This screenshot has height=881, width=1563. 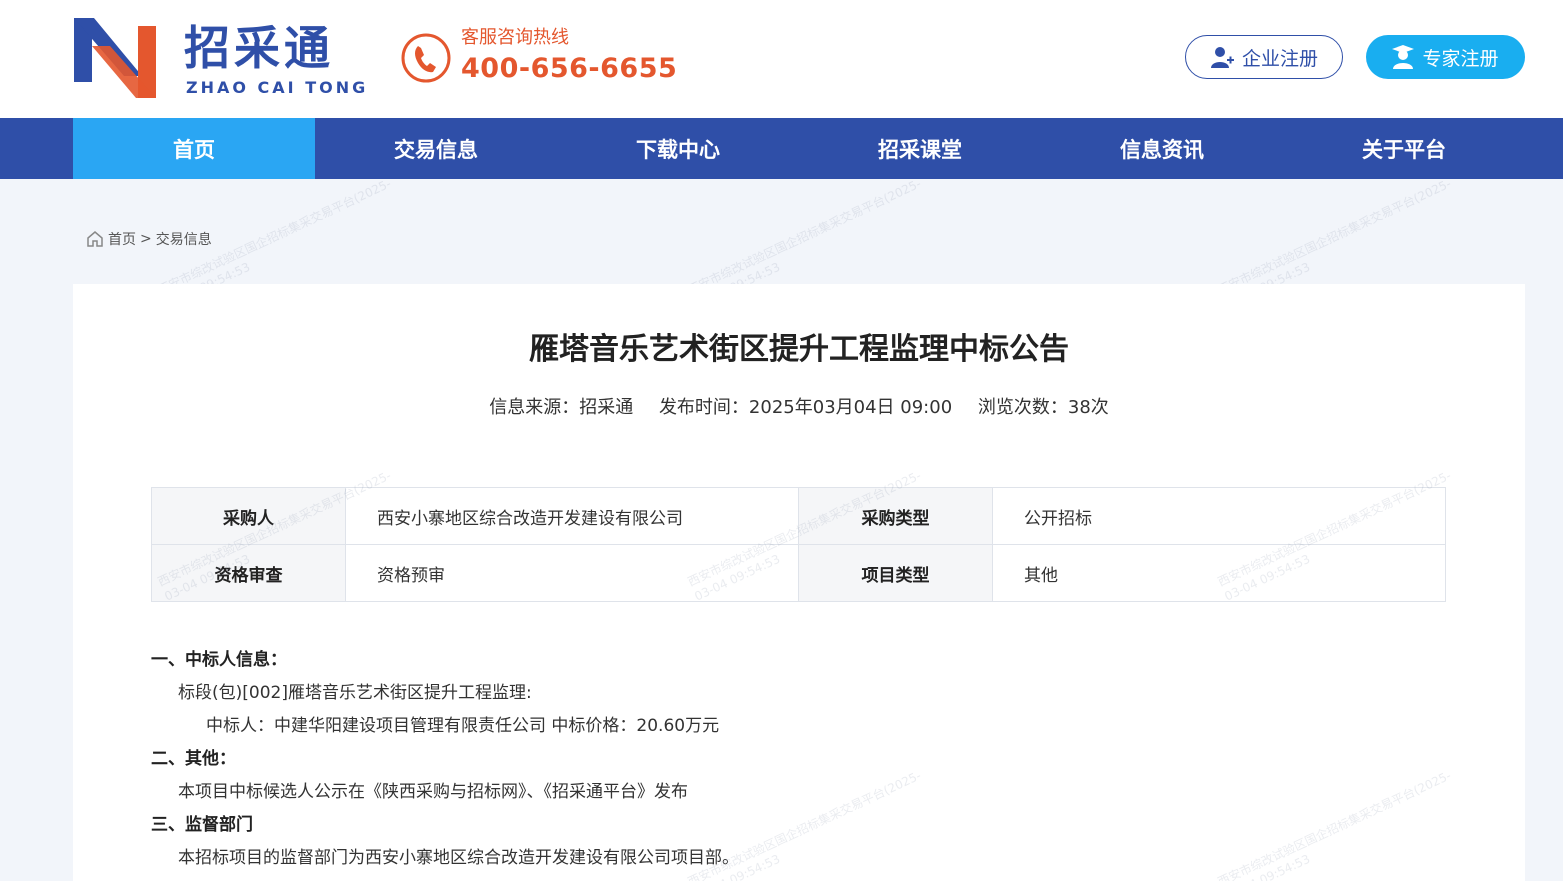 I want to click on main-nav: 首页 交易信息 下载中心 招采课堂 信息资讯 关于平台, so click(x=781, y=148).